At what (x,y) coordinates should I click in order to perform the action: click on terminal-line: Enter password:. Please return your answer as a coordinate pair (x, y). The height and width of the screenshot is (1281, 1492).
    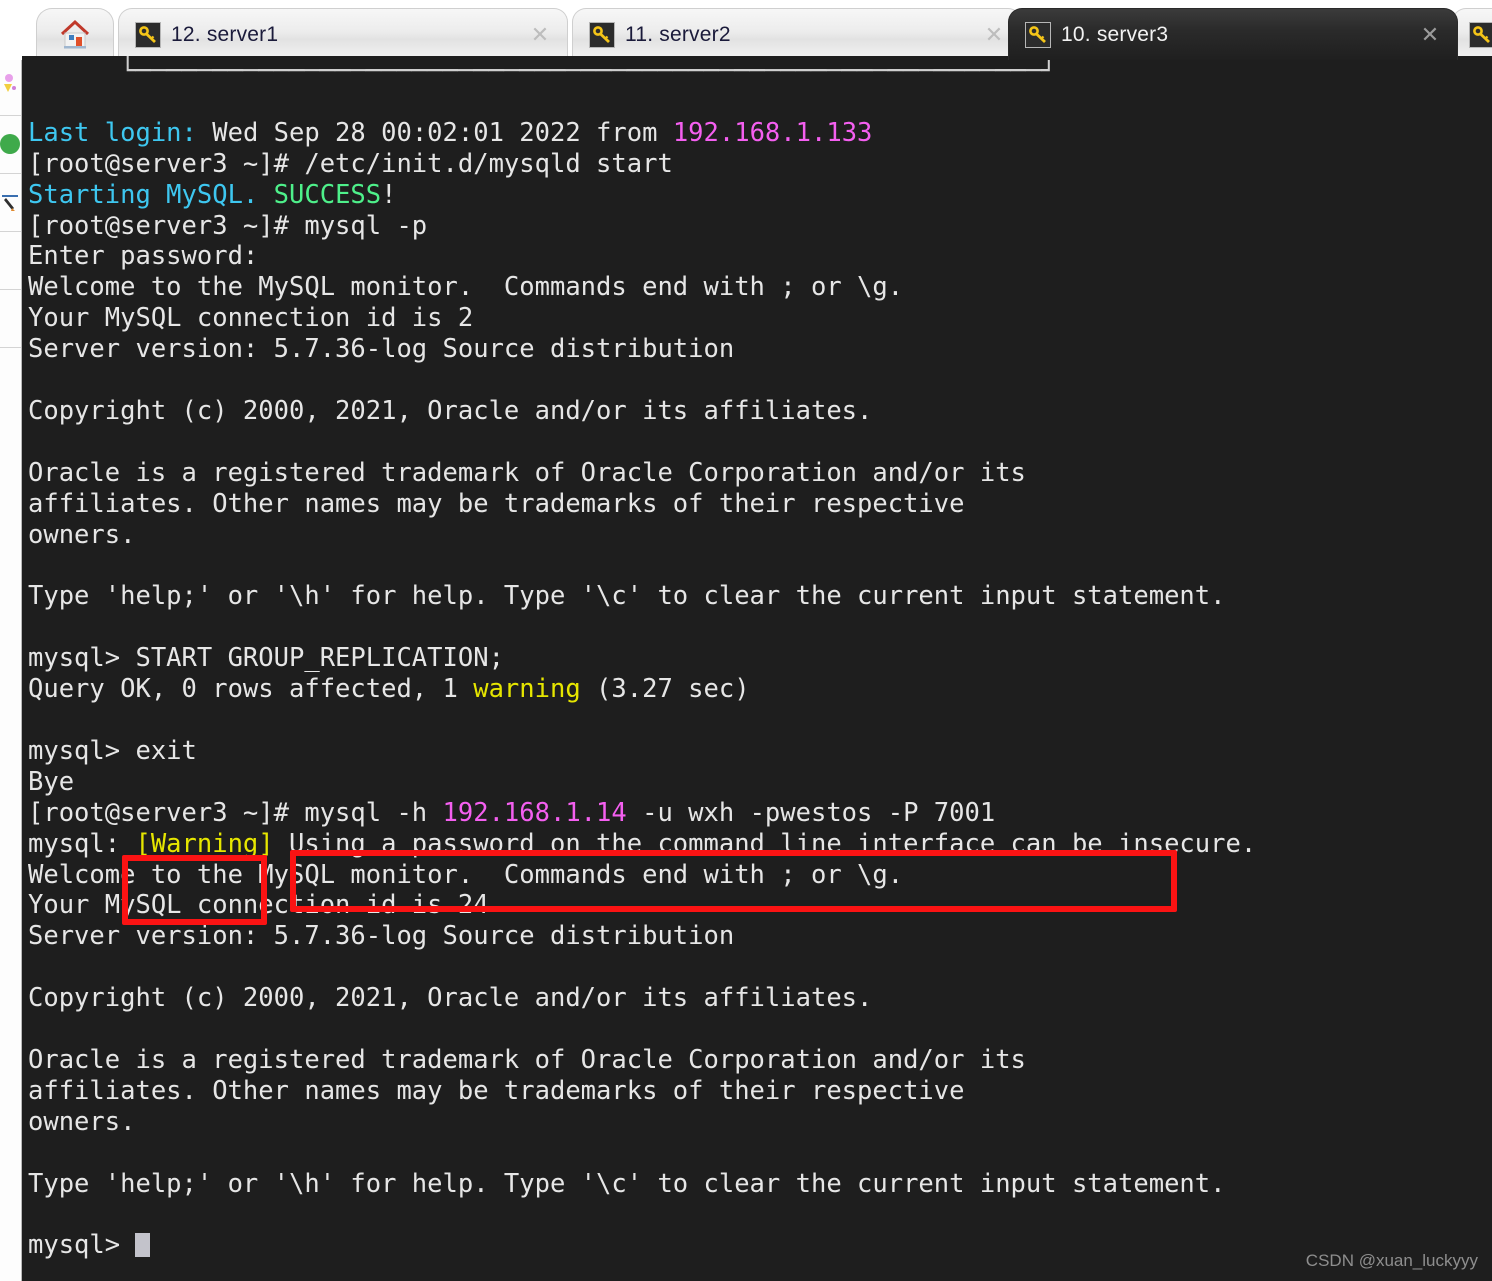
    Looking at the image, I should click on (642, 256).